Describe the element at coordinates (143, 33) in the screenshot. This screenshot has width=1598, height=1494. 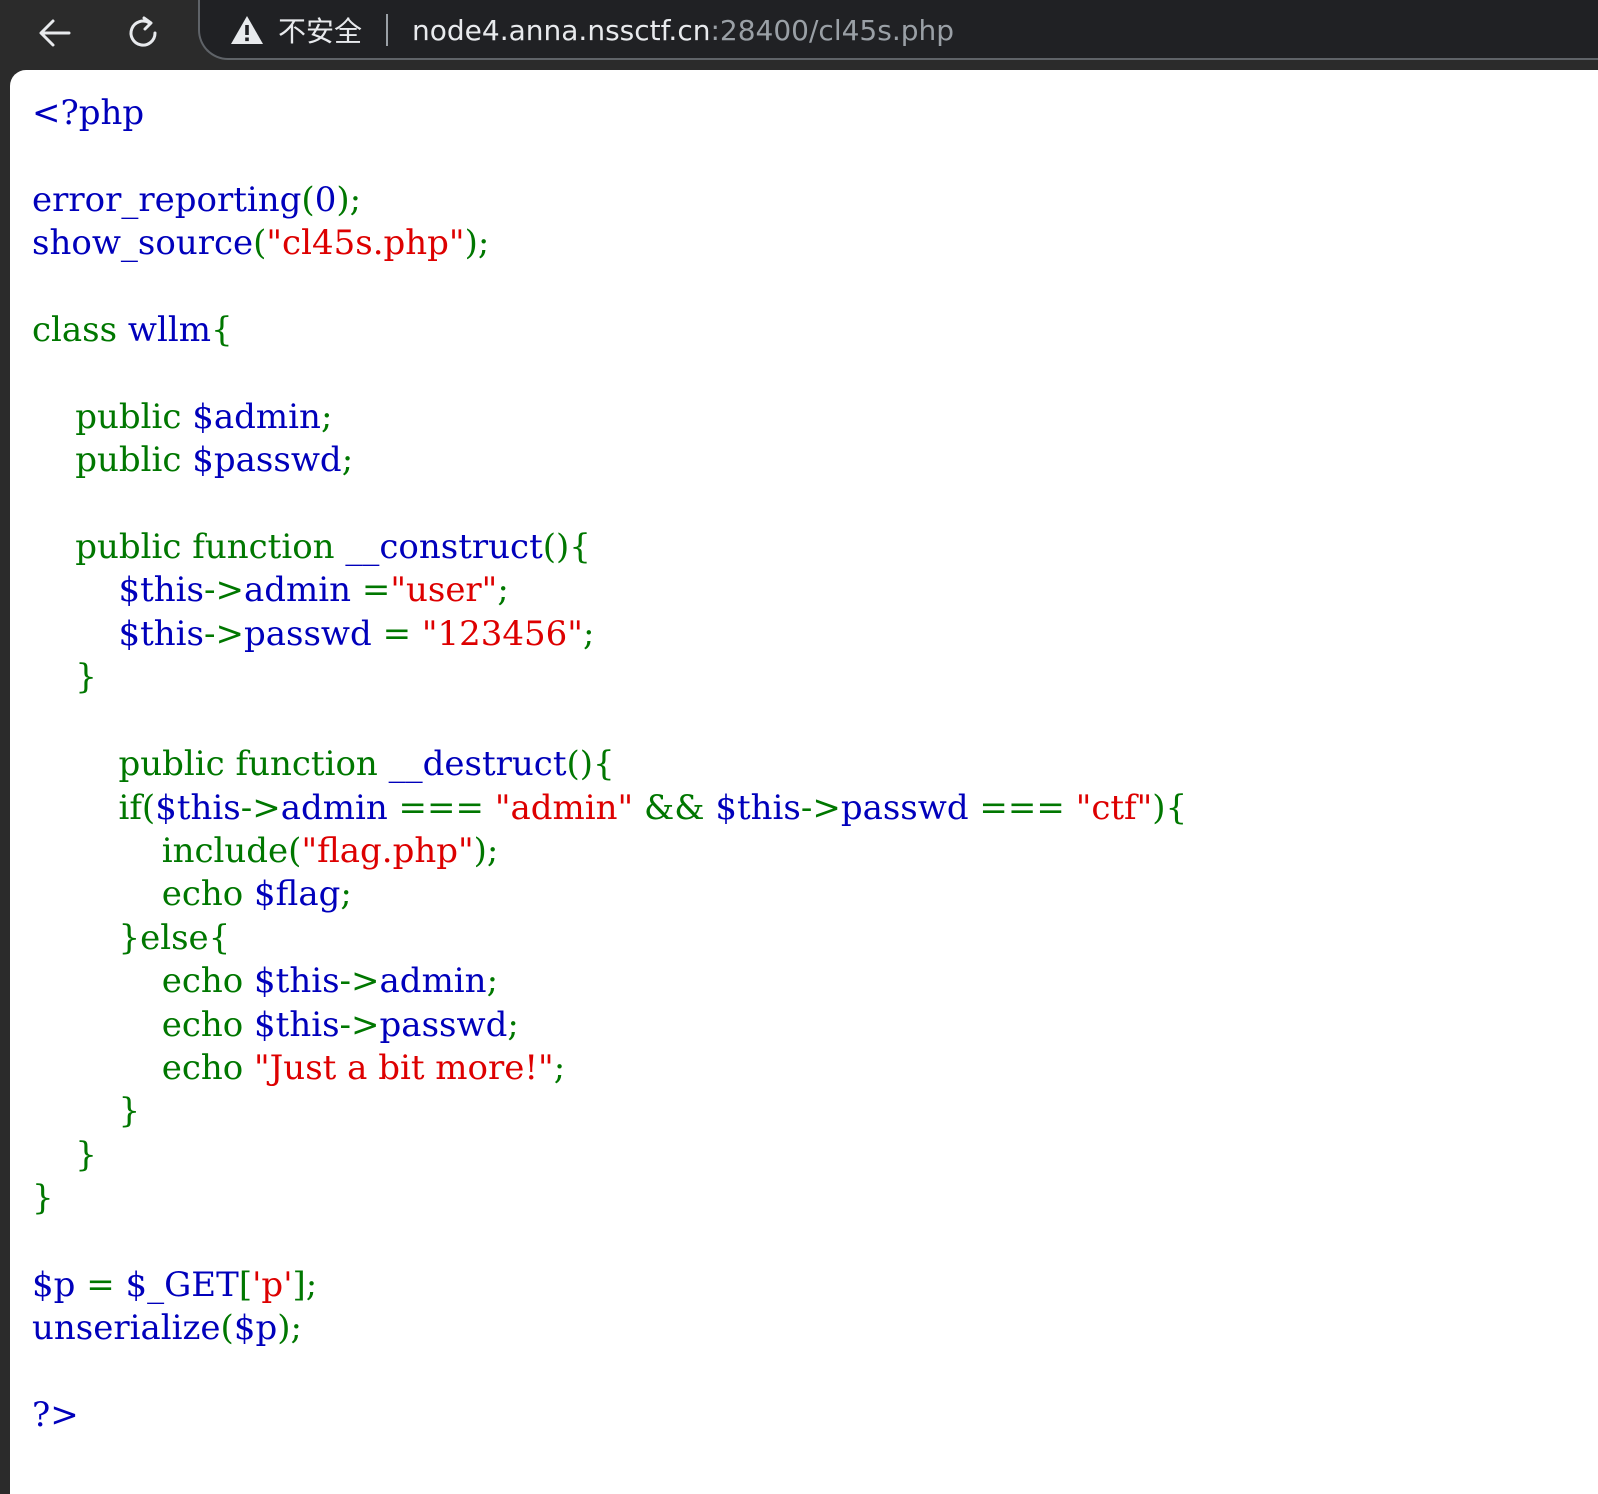
I see `reload-button` at that location.